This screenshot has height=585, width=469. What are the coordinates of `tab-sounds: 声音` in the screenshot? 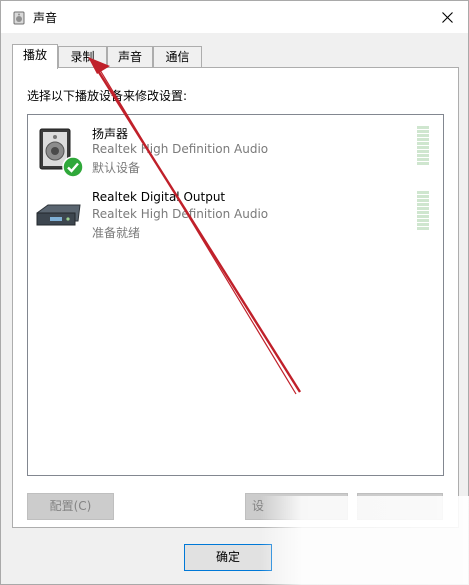 It's located at (130, 57).